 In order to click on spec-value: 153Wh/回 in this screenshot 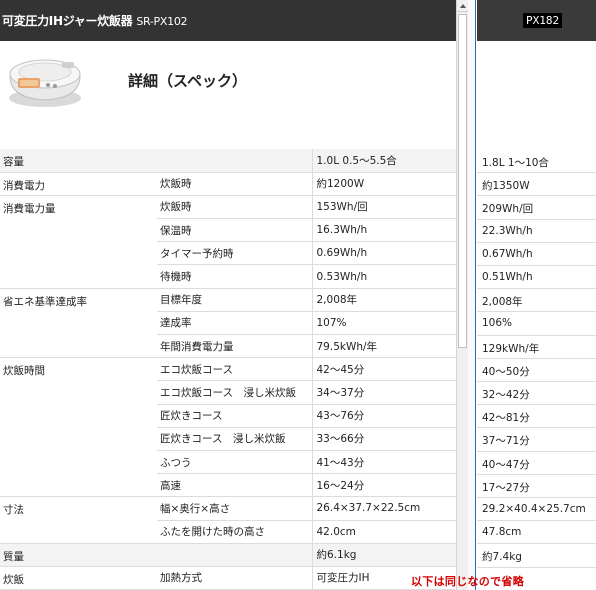, I will do `click(383, 207)`.